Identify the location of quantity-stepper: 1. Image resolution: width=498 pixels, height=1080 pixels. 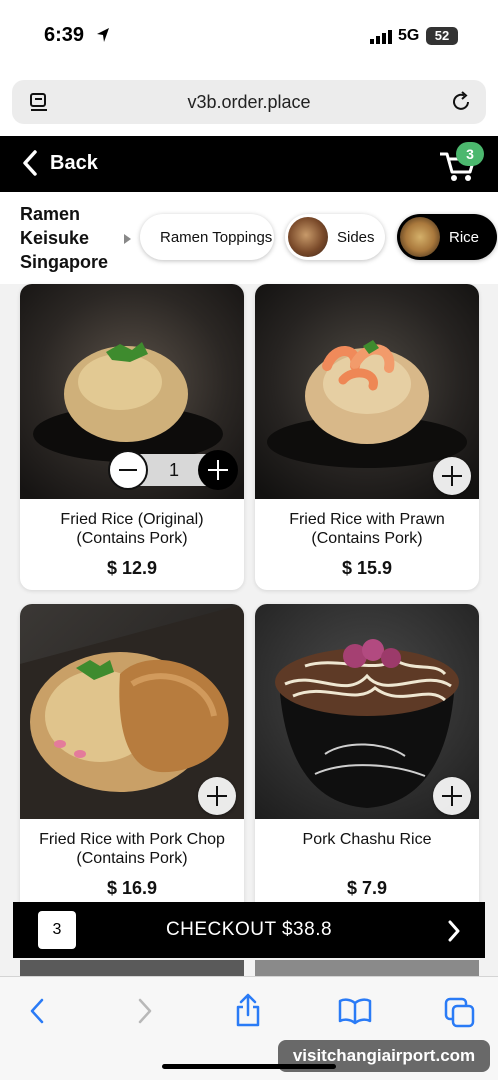
(174, 470).